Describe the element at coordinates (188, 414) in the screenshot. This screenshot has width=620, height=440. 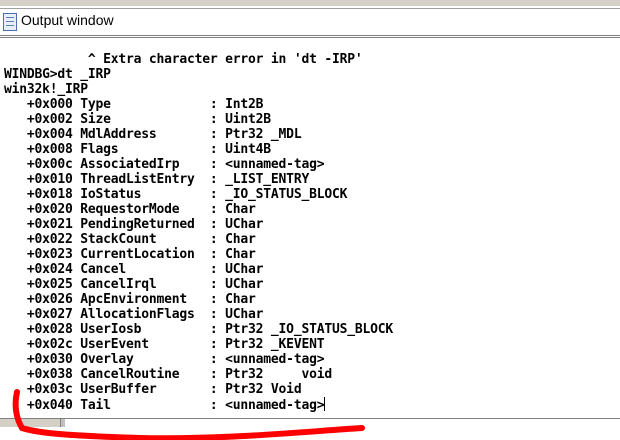
I see `red-annotation-scribble` at that location.